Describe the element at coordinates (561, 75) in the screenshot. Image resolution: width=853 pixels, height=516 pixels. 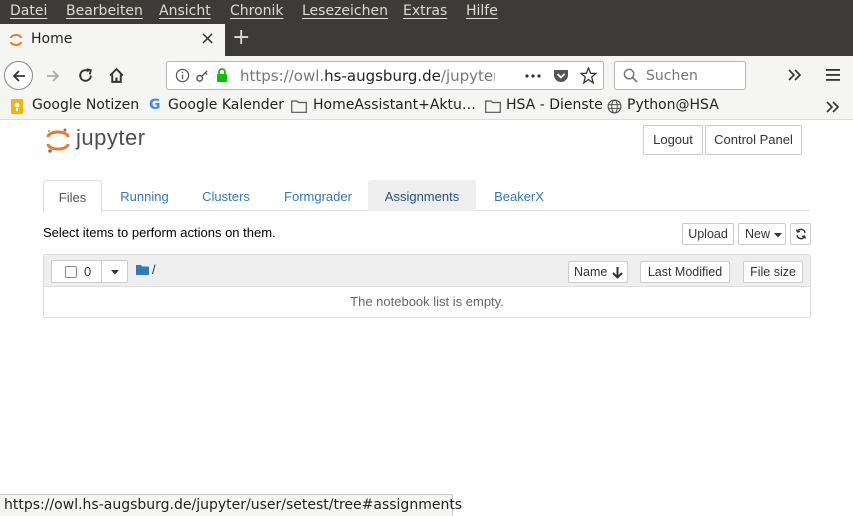
I see `pocket-icon` at that location.